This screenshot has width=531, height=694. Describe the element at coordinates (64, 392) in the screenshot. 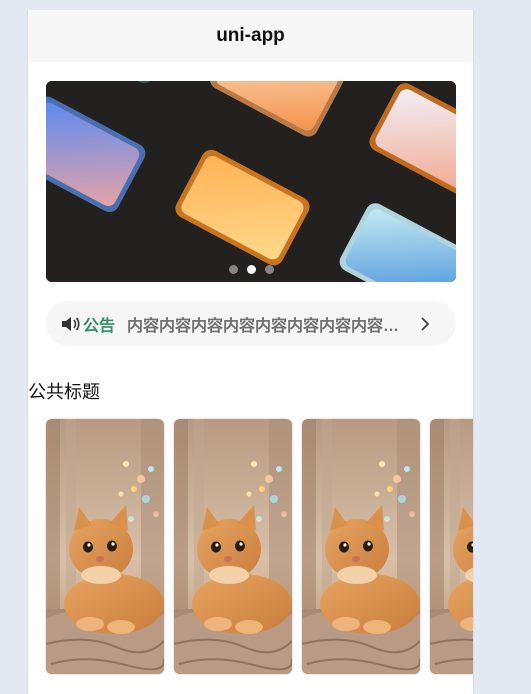

I see `section-title: 公共标题` at that location.